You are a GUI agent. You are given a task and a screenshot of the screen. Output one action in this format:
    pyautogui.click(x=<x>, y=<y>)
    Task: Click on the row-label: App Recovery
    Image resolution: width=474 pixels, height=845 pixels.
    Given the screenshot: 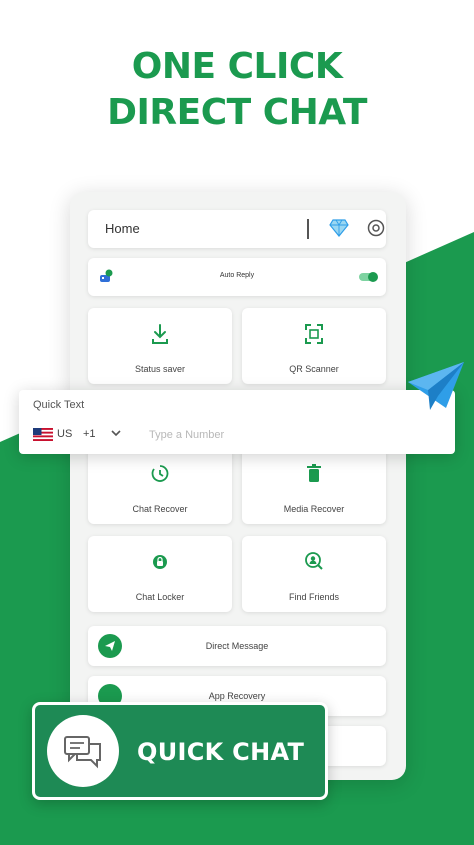 What is the action you would take?
    pyautogui.click(x=237, y=696)
    